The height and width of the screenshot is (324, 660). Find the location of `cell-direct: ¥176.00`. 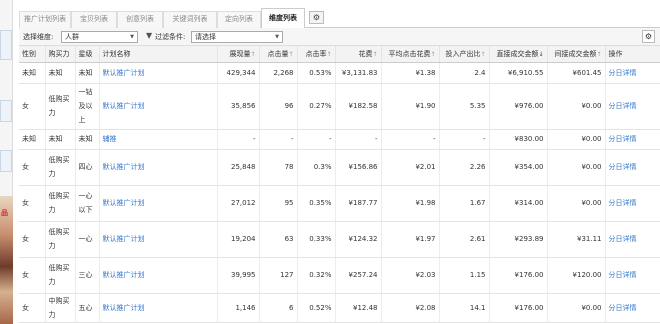

cell-direct: ¥176.00 is located at coordinates (518, 308).